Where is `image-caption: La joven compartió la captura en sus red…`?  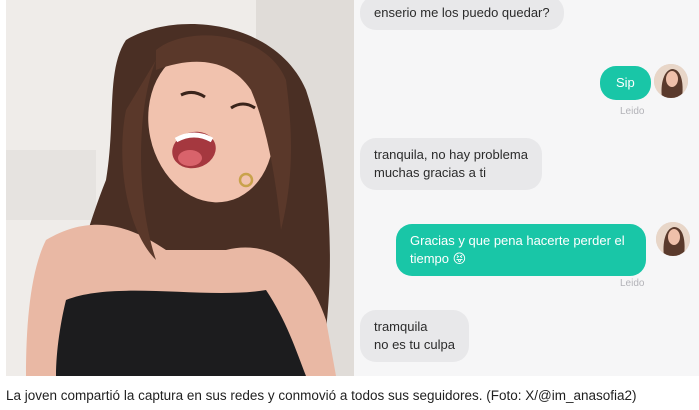
image-caption: La joven compartió la captura en sus red… is located at coordinates (321, 395).